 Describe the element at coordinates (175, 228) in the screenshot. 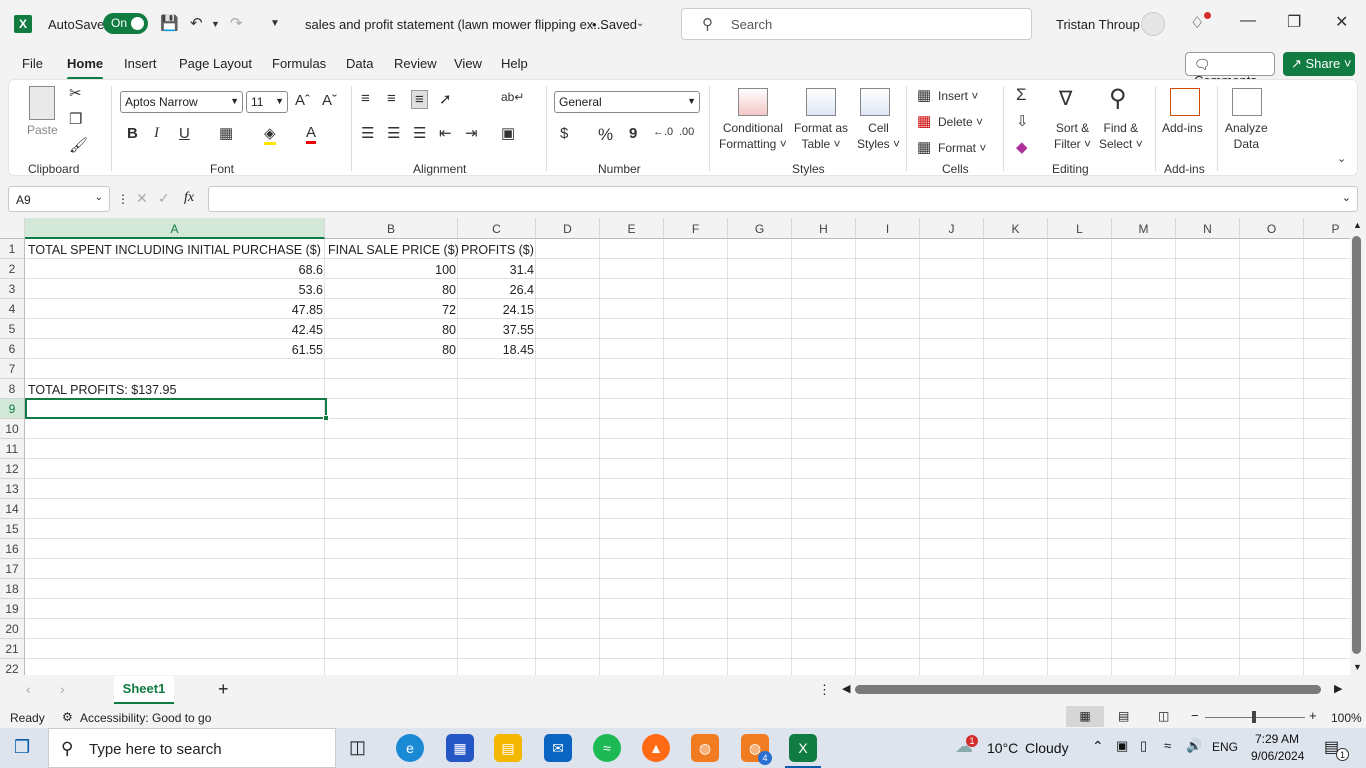

I see `column-header-A: A` at that location.